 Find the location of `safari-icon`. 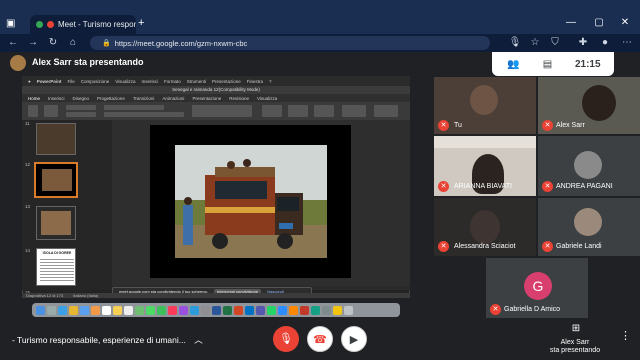

safari-icon is located at coordinates (62, 310).